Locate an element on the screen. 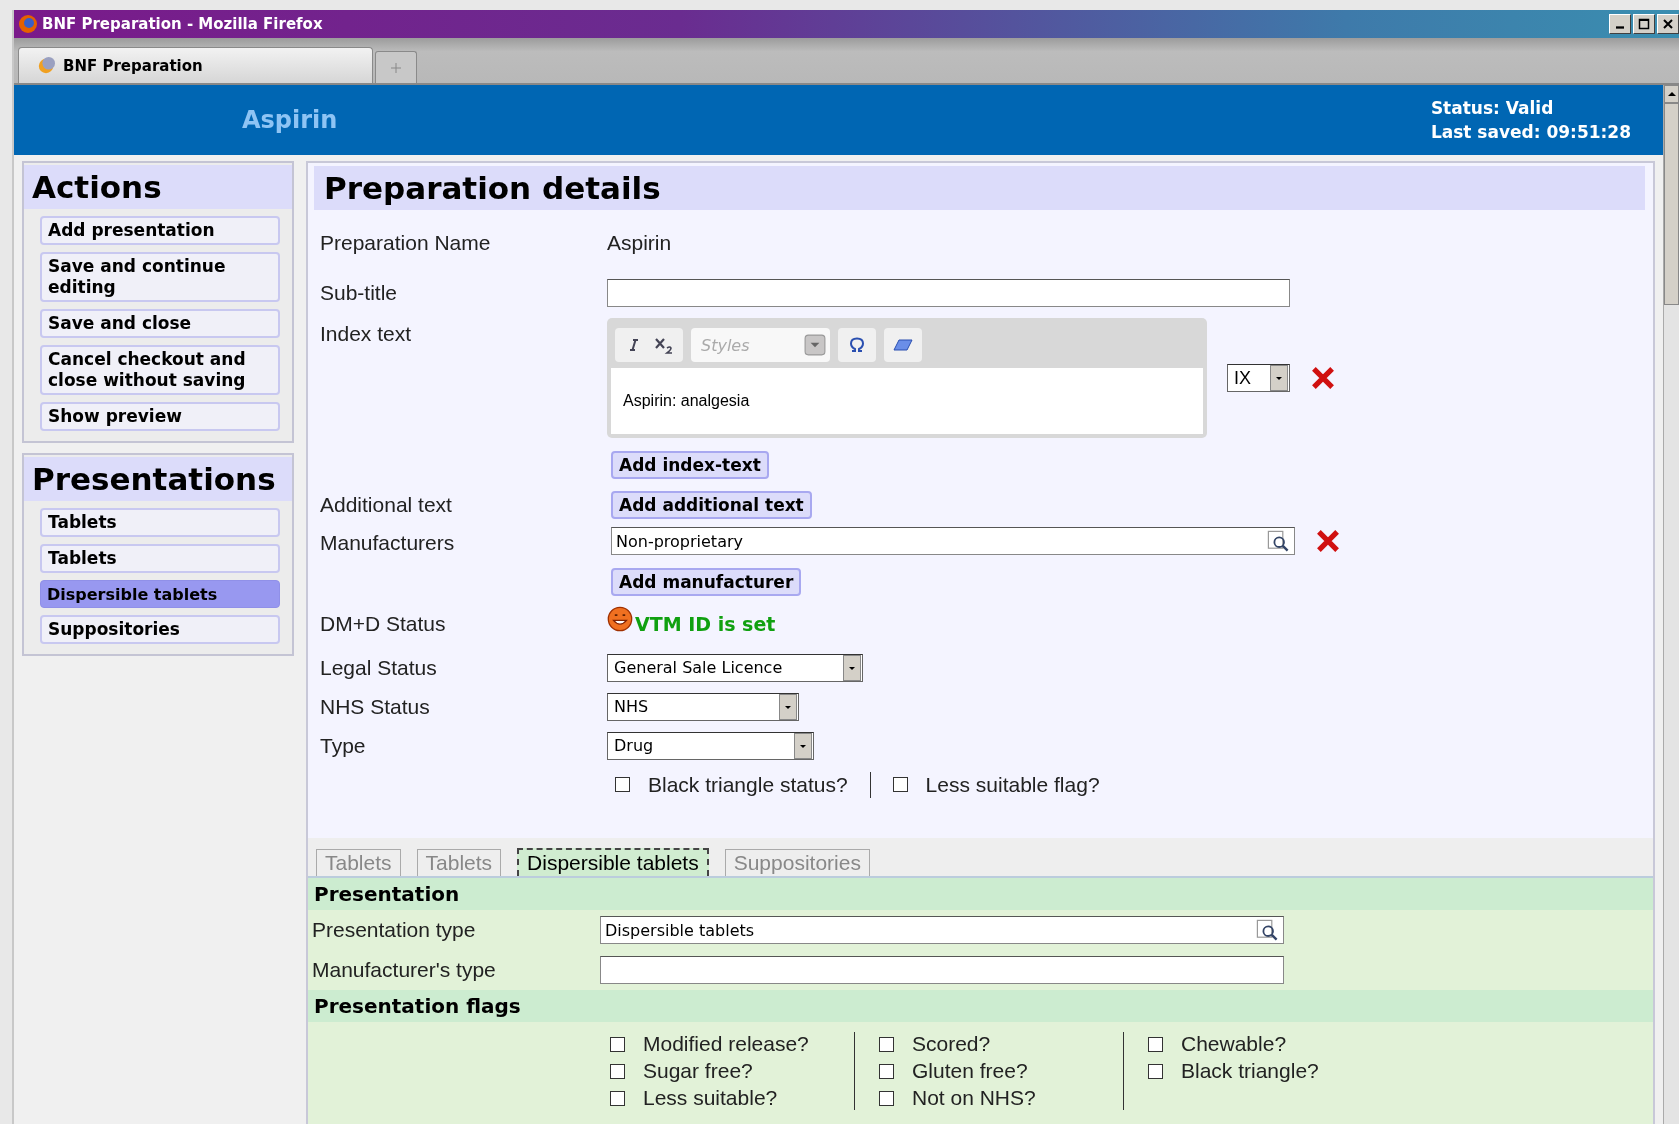  last-saved-text: Last saved: 09:51:28 is located at coordinates (1530, 132).